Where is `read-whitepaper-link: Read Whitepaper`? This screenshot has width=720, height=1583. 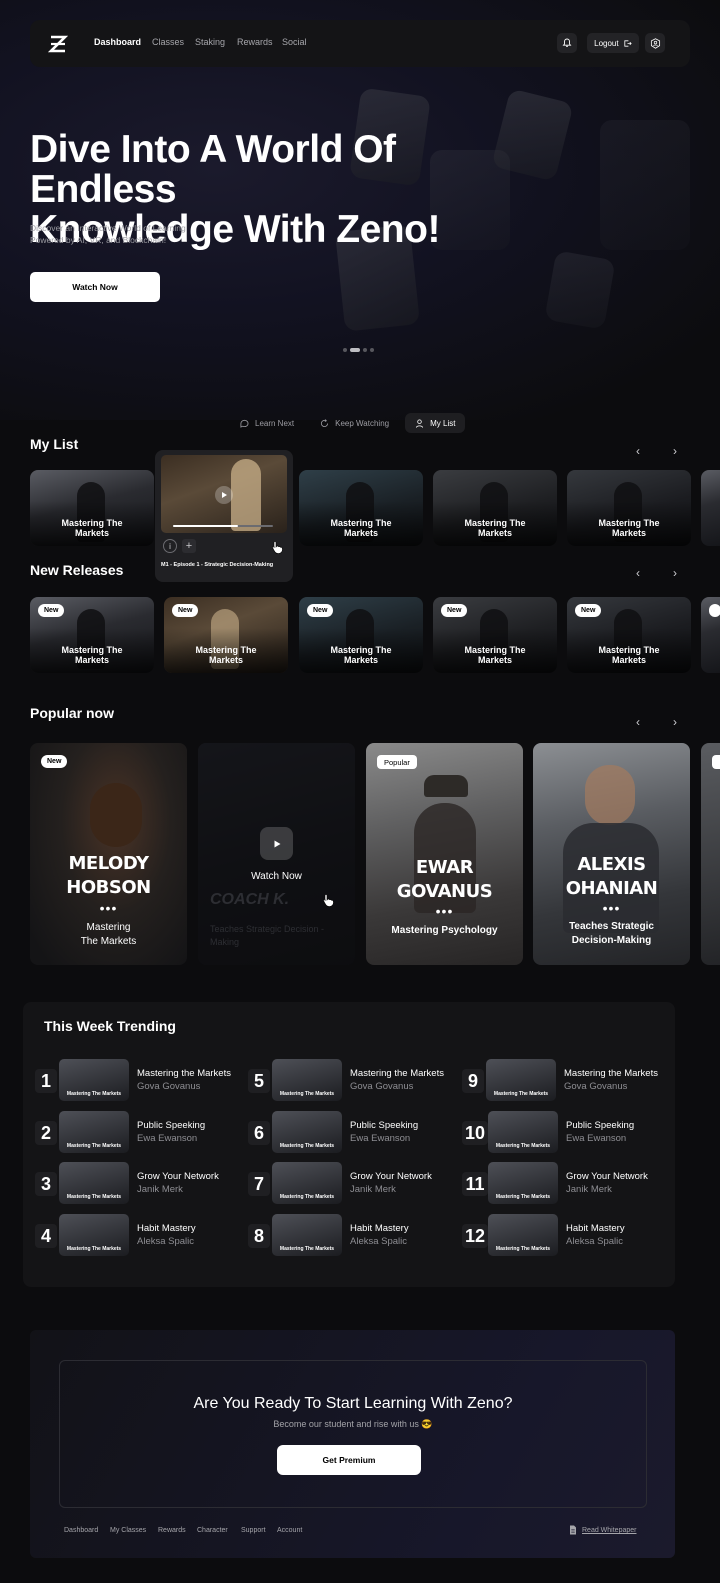 read-whitepaper-link: Read Whitepaper is located at coordinates (609, 1530).